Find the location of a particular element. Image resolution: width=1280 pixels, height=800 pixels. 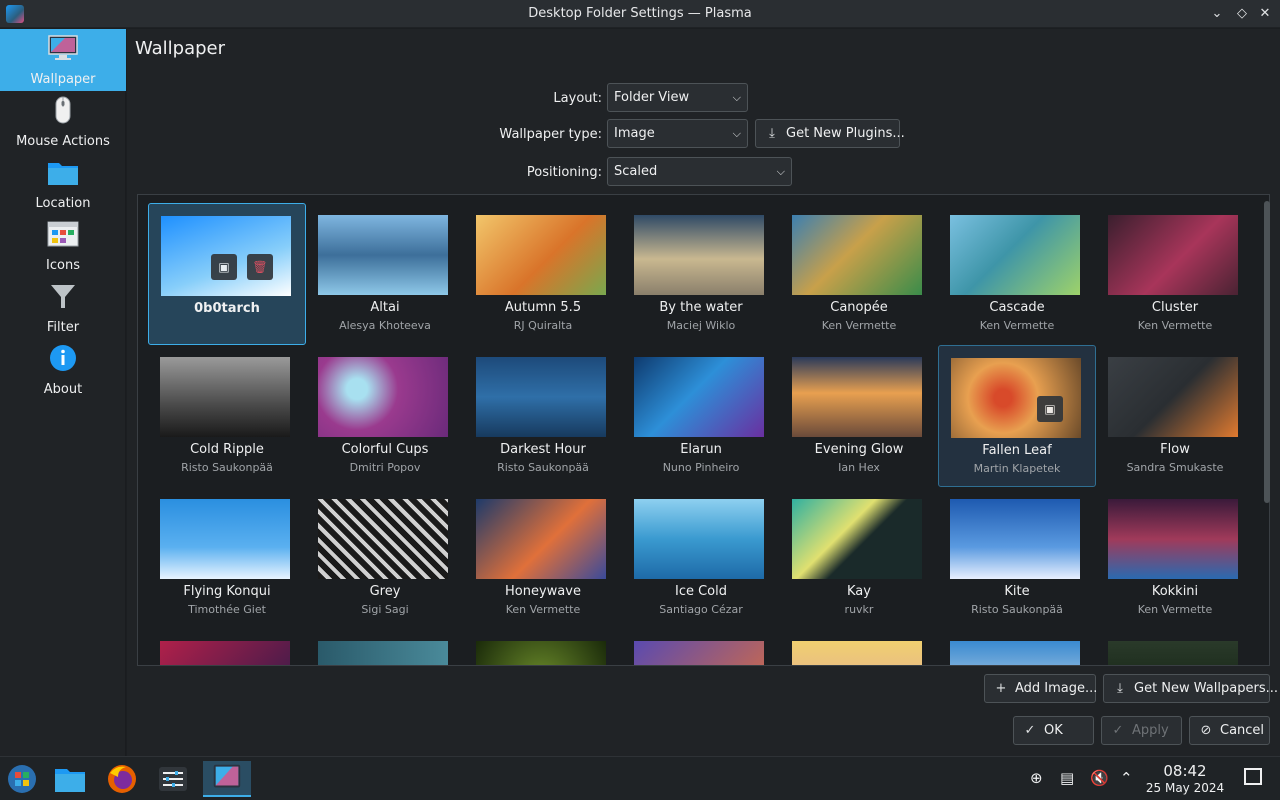

start-menu-button is located at coordinates (22, 779).